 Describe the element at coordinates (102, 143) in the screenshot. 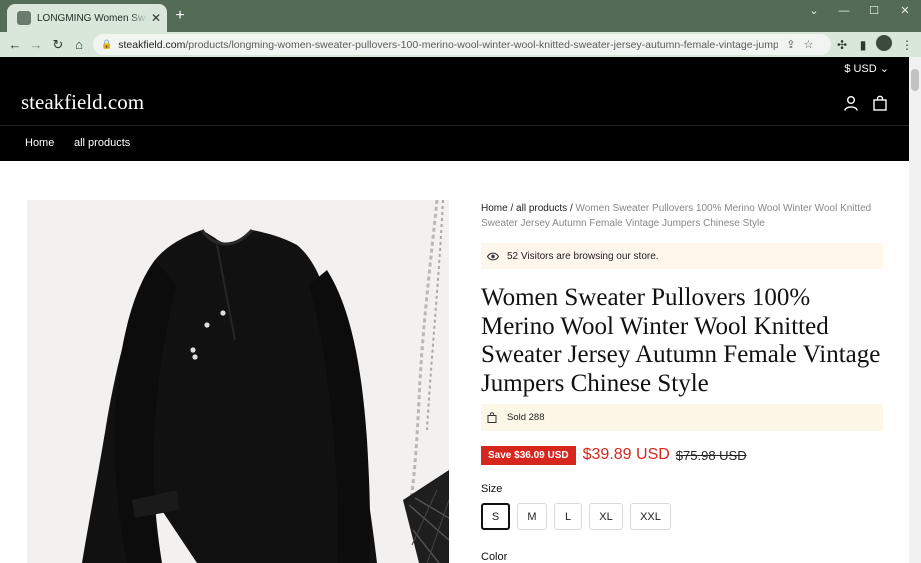

I see `nav-all-products: all products` at that location.